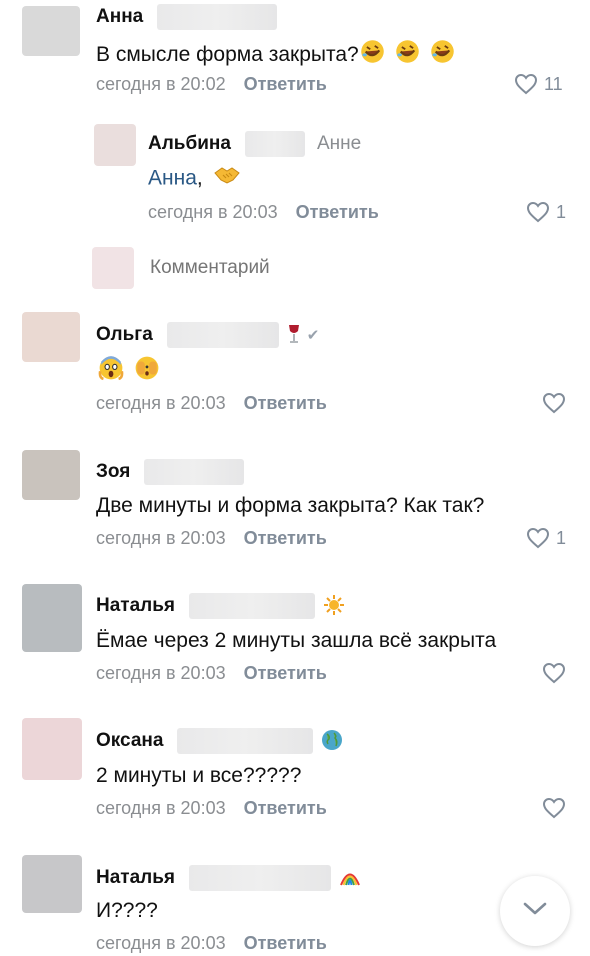 The width and height of the screenshot is (590, 956). What do you see at coordinates (199, 775) in the screenshot?
I see `comment-text: 2 минуты и все?????` at bounding box center [199, 775].